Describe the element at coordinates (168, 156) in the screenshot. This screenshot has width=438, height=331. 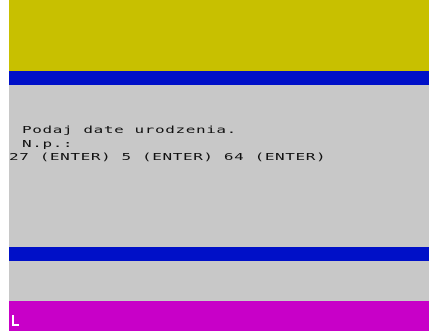
I see `prompt-line-example-keys: 27 (ENTER) 5 (ENTER) 64 (ENTER)` at that location.